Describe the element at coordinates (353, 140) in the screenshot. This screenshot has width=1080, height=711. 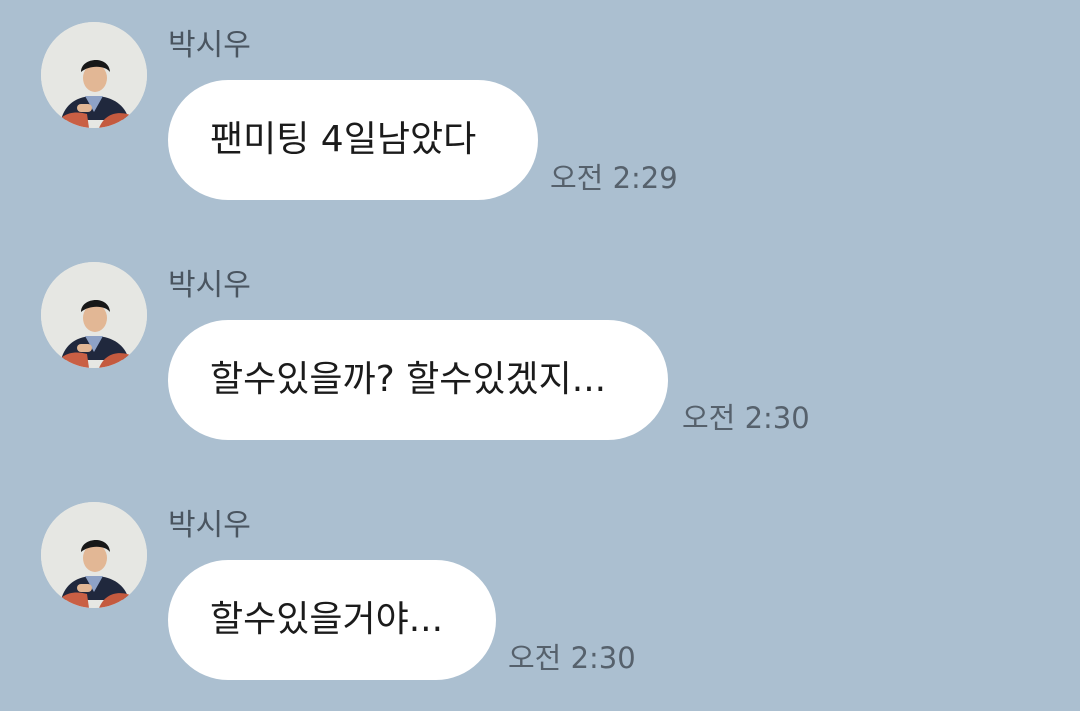
I see `message-bubble: 팬미팅 4일남았다` at that location.